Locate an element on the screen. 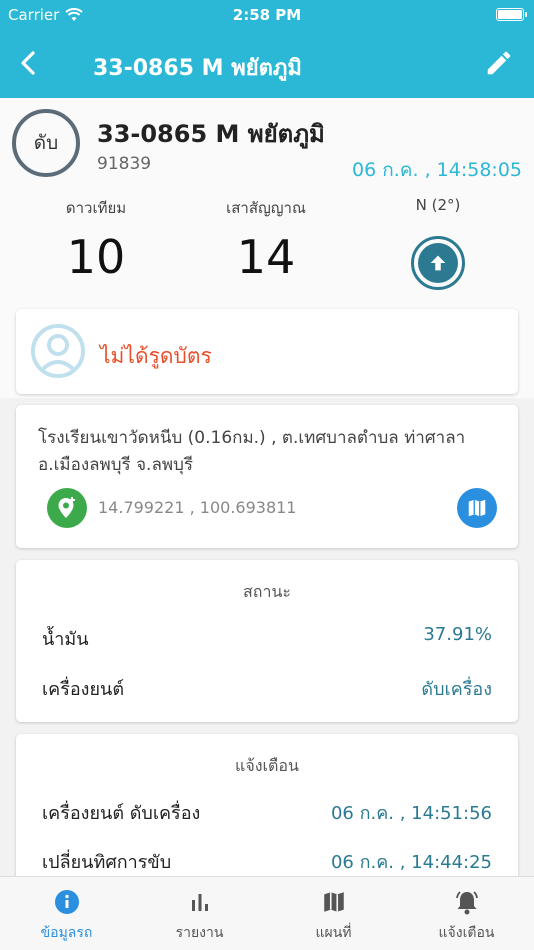 This screenshot has width=534, height=950. add-location-pin-icon is located at coordinates (67, 508).